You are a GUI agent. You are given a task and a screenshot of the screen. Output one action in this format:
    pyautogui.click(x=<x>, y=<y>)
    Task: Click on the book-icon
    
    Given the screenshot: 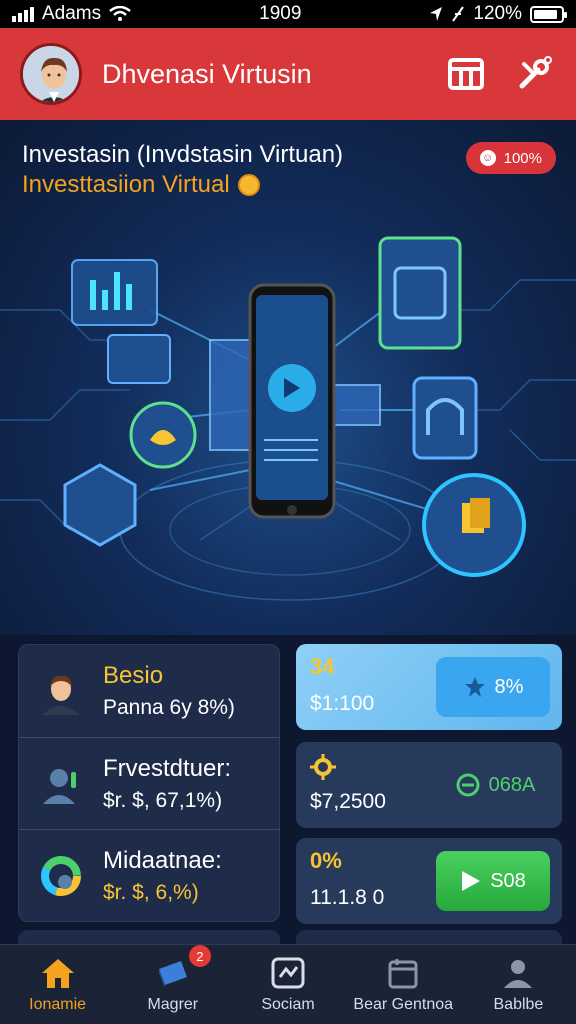 What is the action you would take?
    pyautogui.click(x=173, y=973)
    